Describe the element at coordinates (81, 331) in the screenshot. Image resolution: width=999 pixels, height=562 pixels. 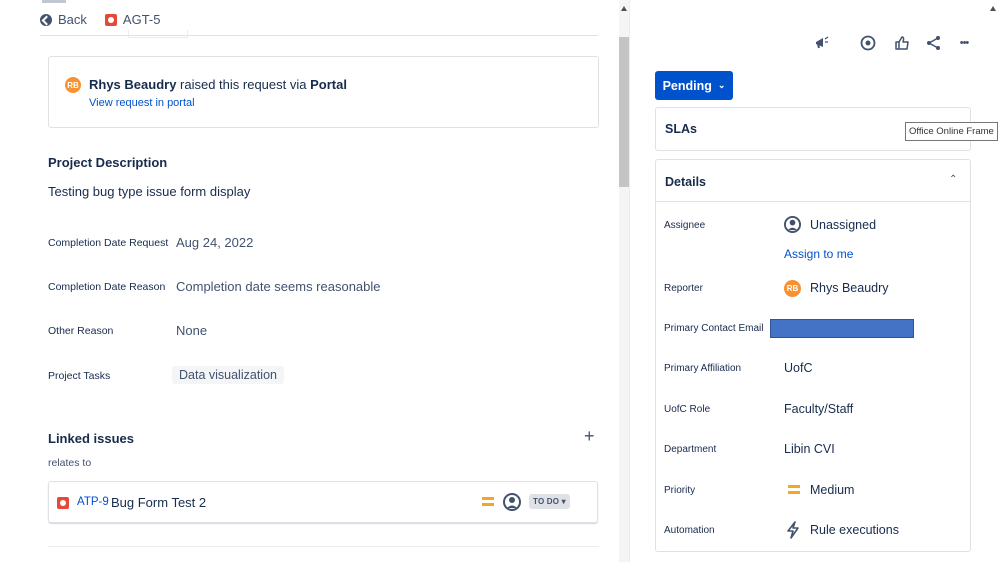
I see `other-reason-label: Other Reason` at that location.